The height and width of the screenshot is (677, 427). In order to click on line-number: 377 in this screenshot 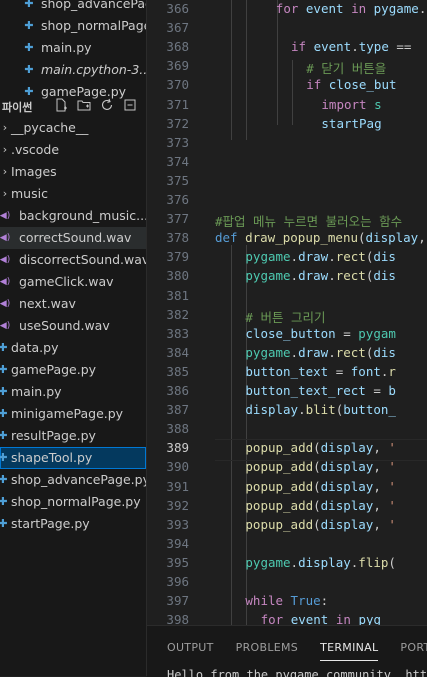, I will do `click(177, 219)`.